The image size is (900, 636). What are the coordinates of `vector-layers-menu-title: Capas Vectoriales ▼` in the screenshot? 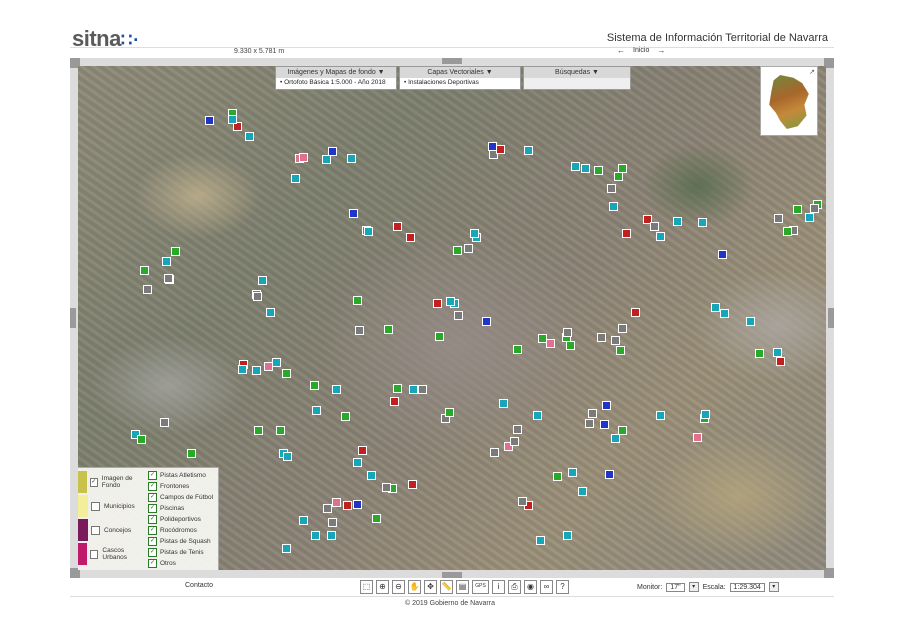 It's located at (460, 72).